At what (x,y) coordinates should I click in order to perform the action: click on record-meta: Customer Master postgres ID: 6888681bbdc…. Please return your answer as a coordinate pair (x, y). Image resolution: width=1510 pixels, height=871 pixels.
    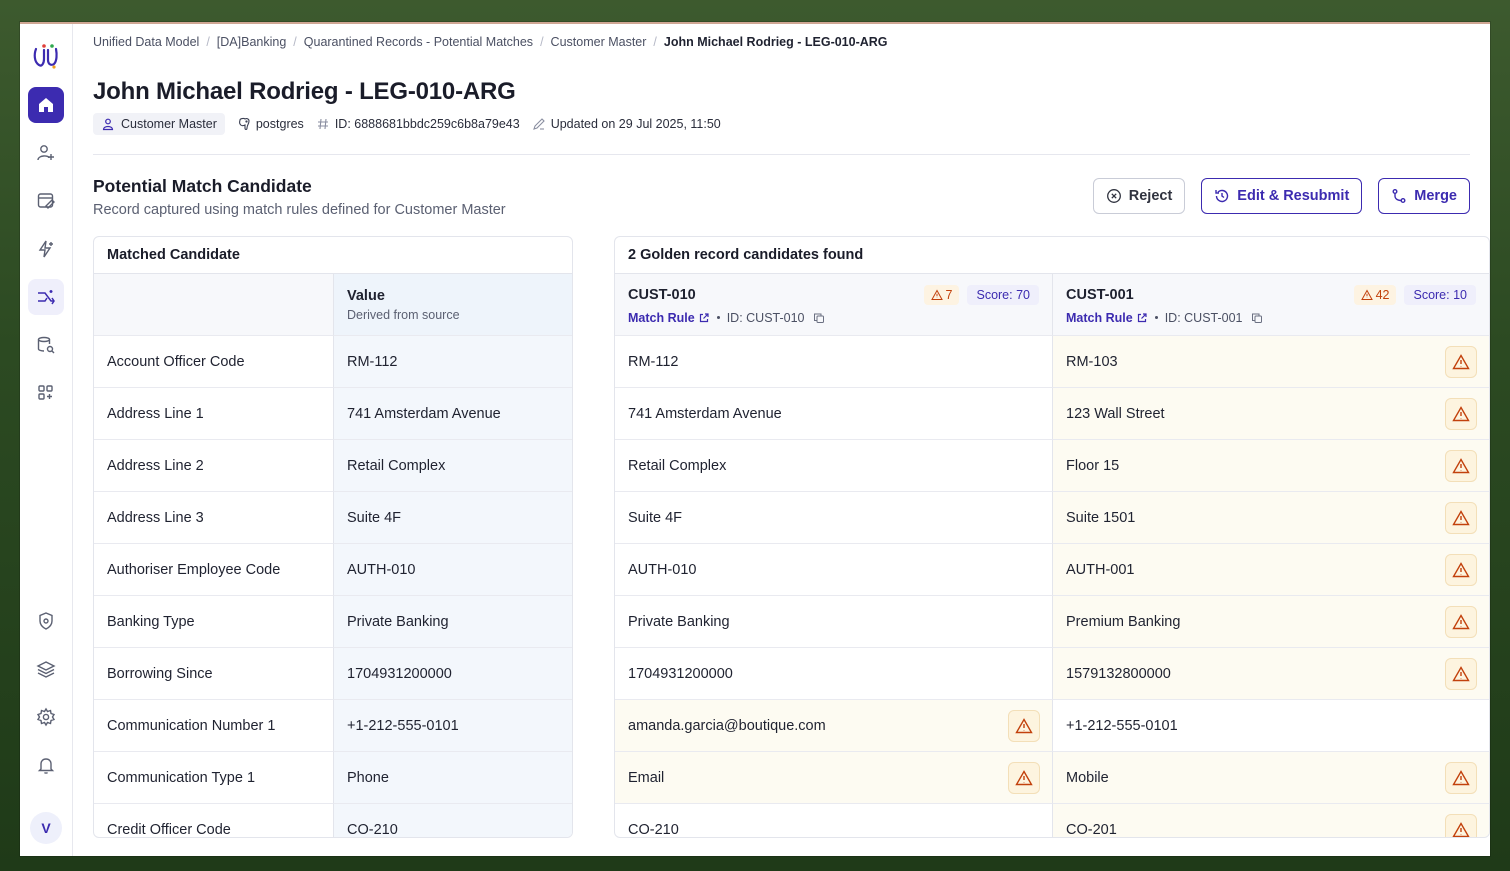
    Looking at the image, I should click on (407, 124).